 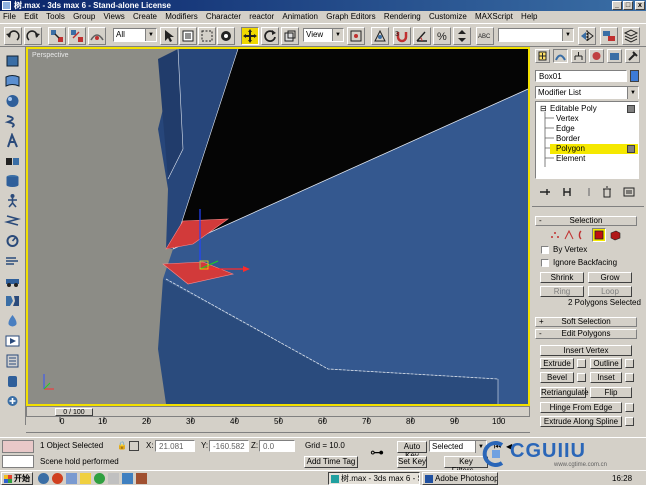 I want to click on time-slider: 0 / 100, so click(x=74, y=412).